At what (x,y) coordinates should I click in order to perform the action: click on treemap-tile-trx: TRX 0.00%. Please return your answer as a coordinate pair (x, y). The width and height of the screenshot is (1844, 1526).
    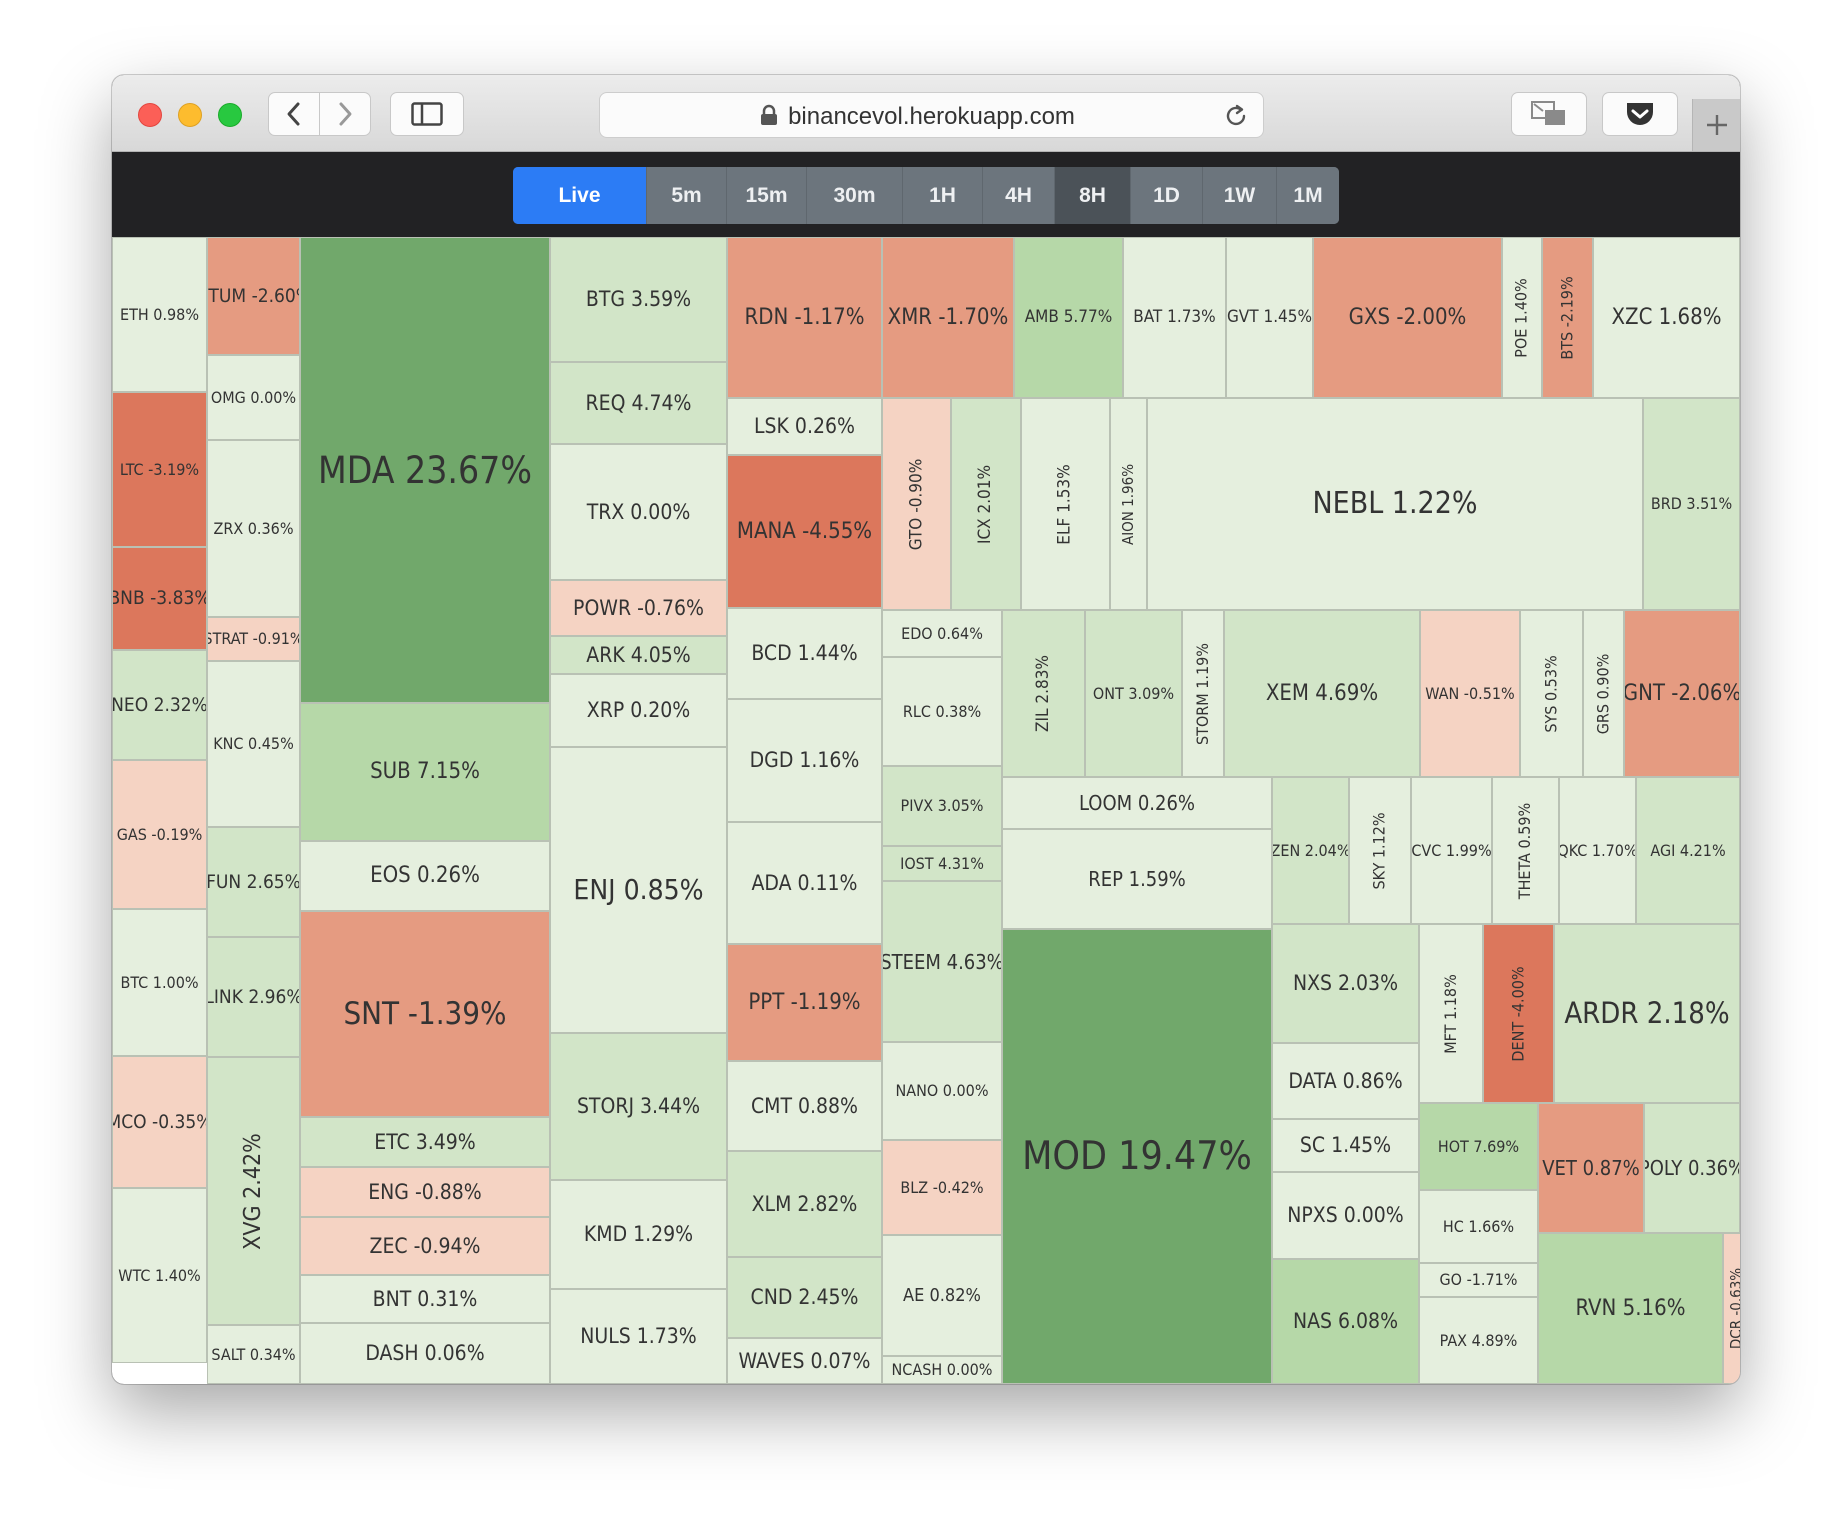
    Looking at the image, I should click on (638, 512).